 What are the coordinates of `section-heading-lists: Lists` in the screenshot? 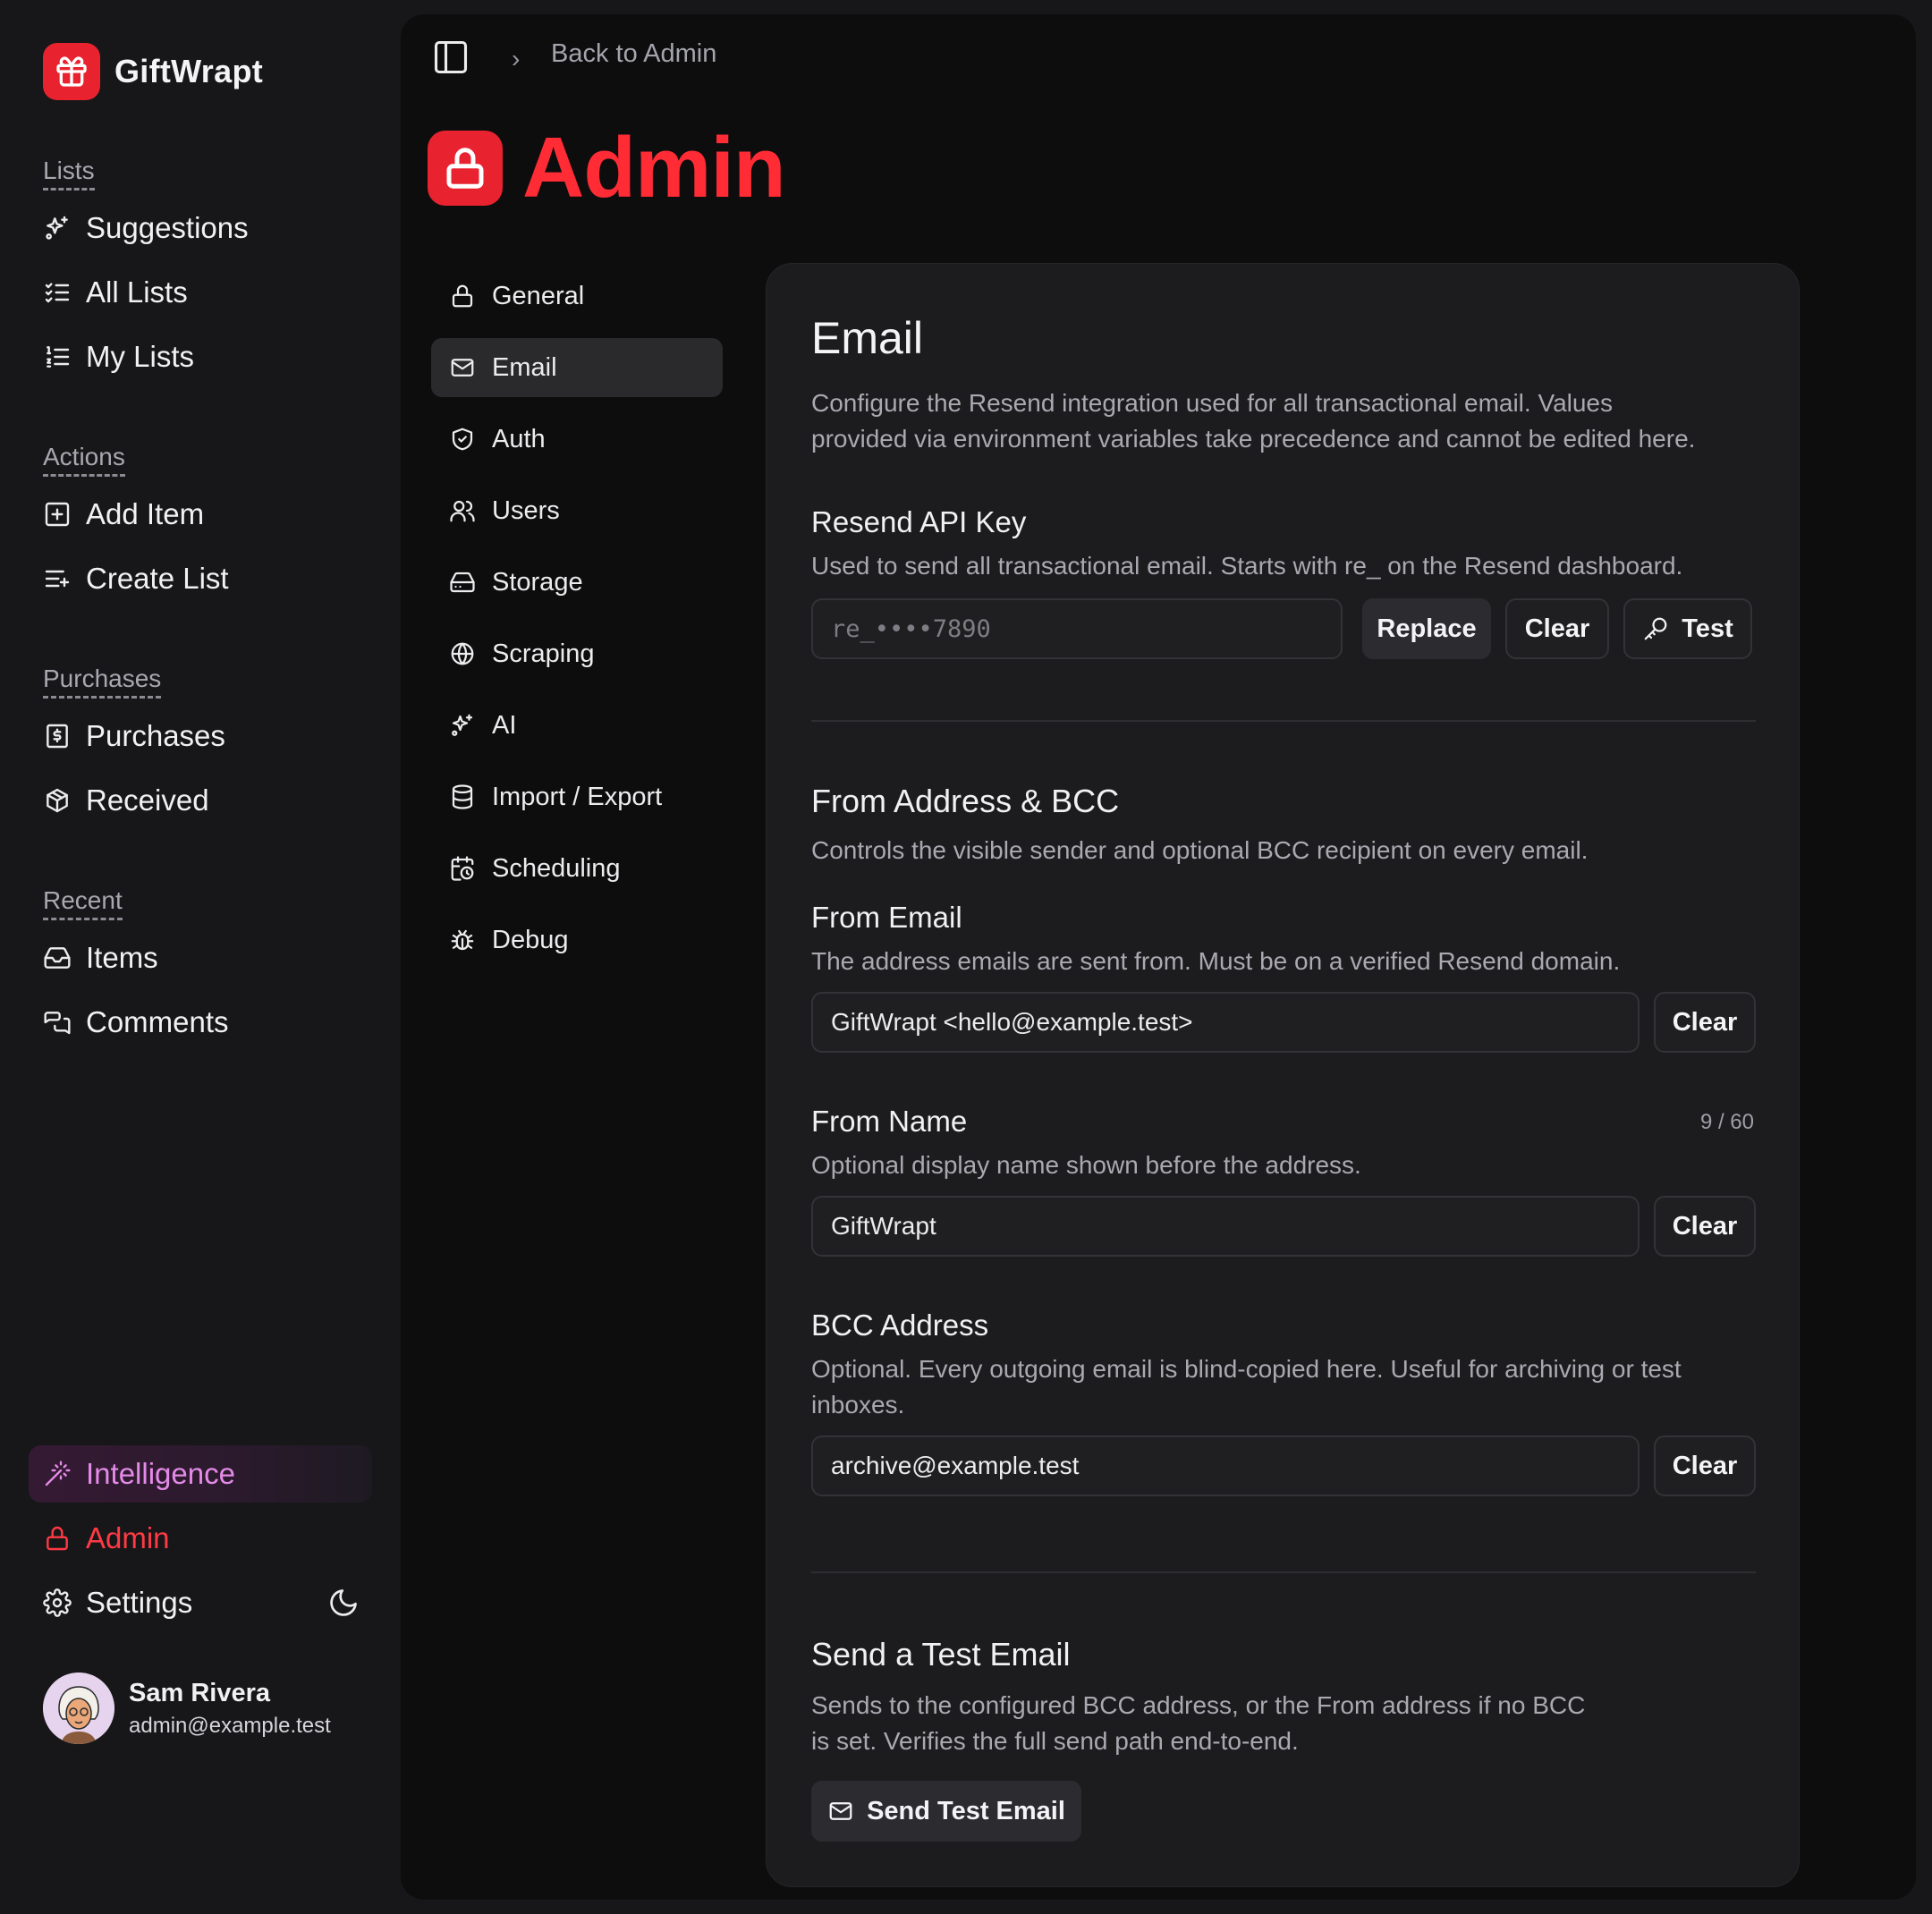 It's located at (69, 173).